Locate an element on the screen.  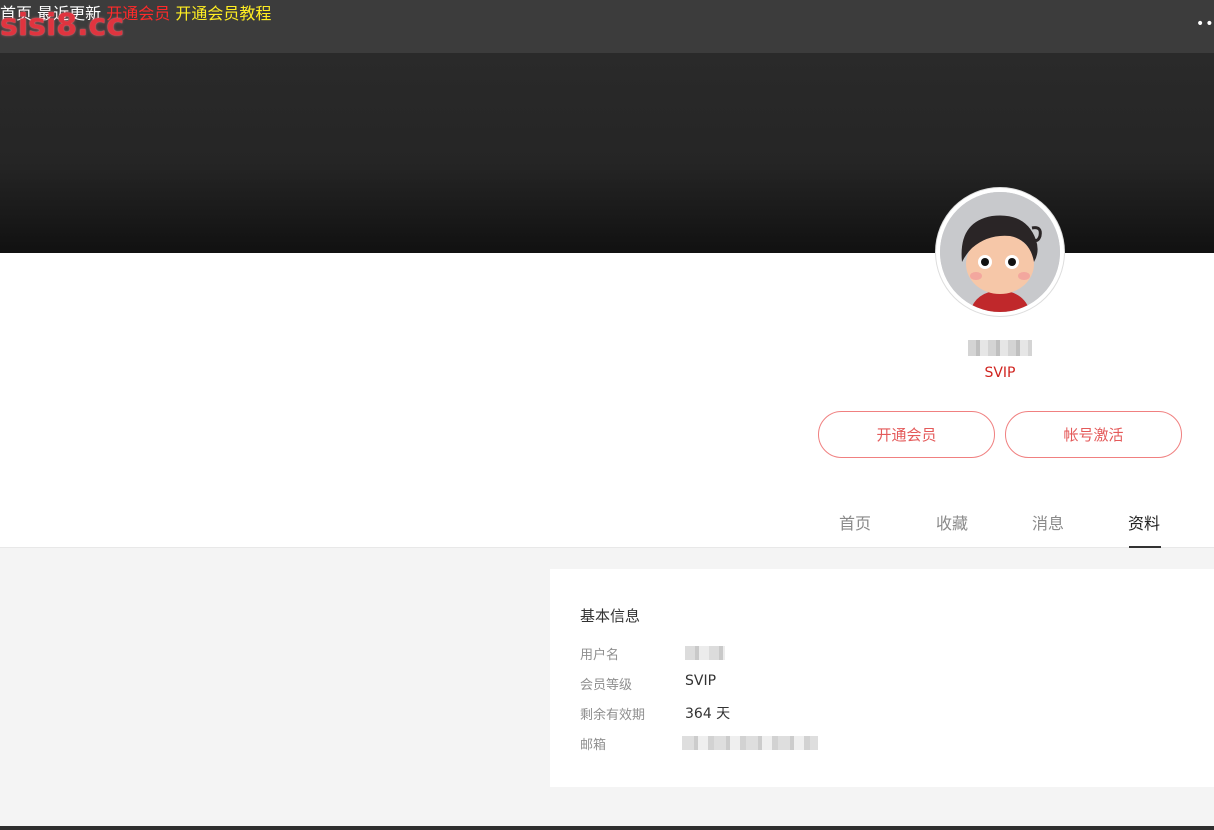
member-level: SVIP is located at coordinates (1000, 373).